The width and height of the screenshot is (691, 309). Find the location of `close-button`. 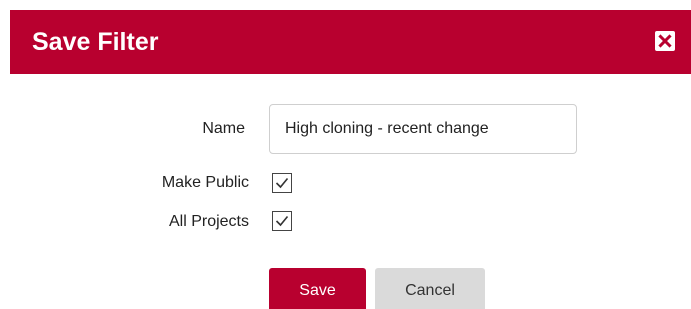

close-button is located at coordinates (665, 41).